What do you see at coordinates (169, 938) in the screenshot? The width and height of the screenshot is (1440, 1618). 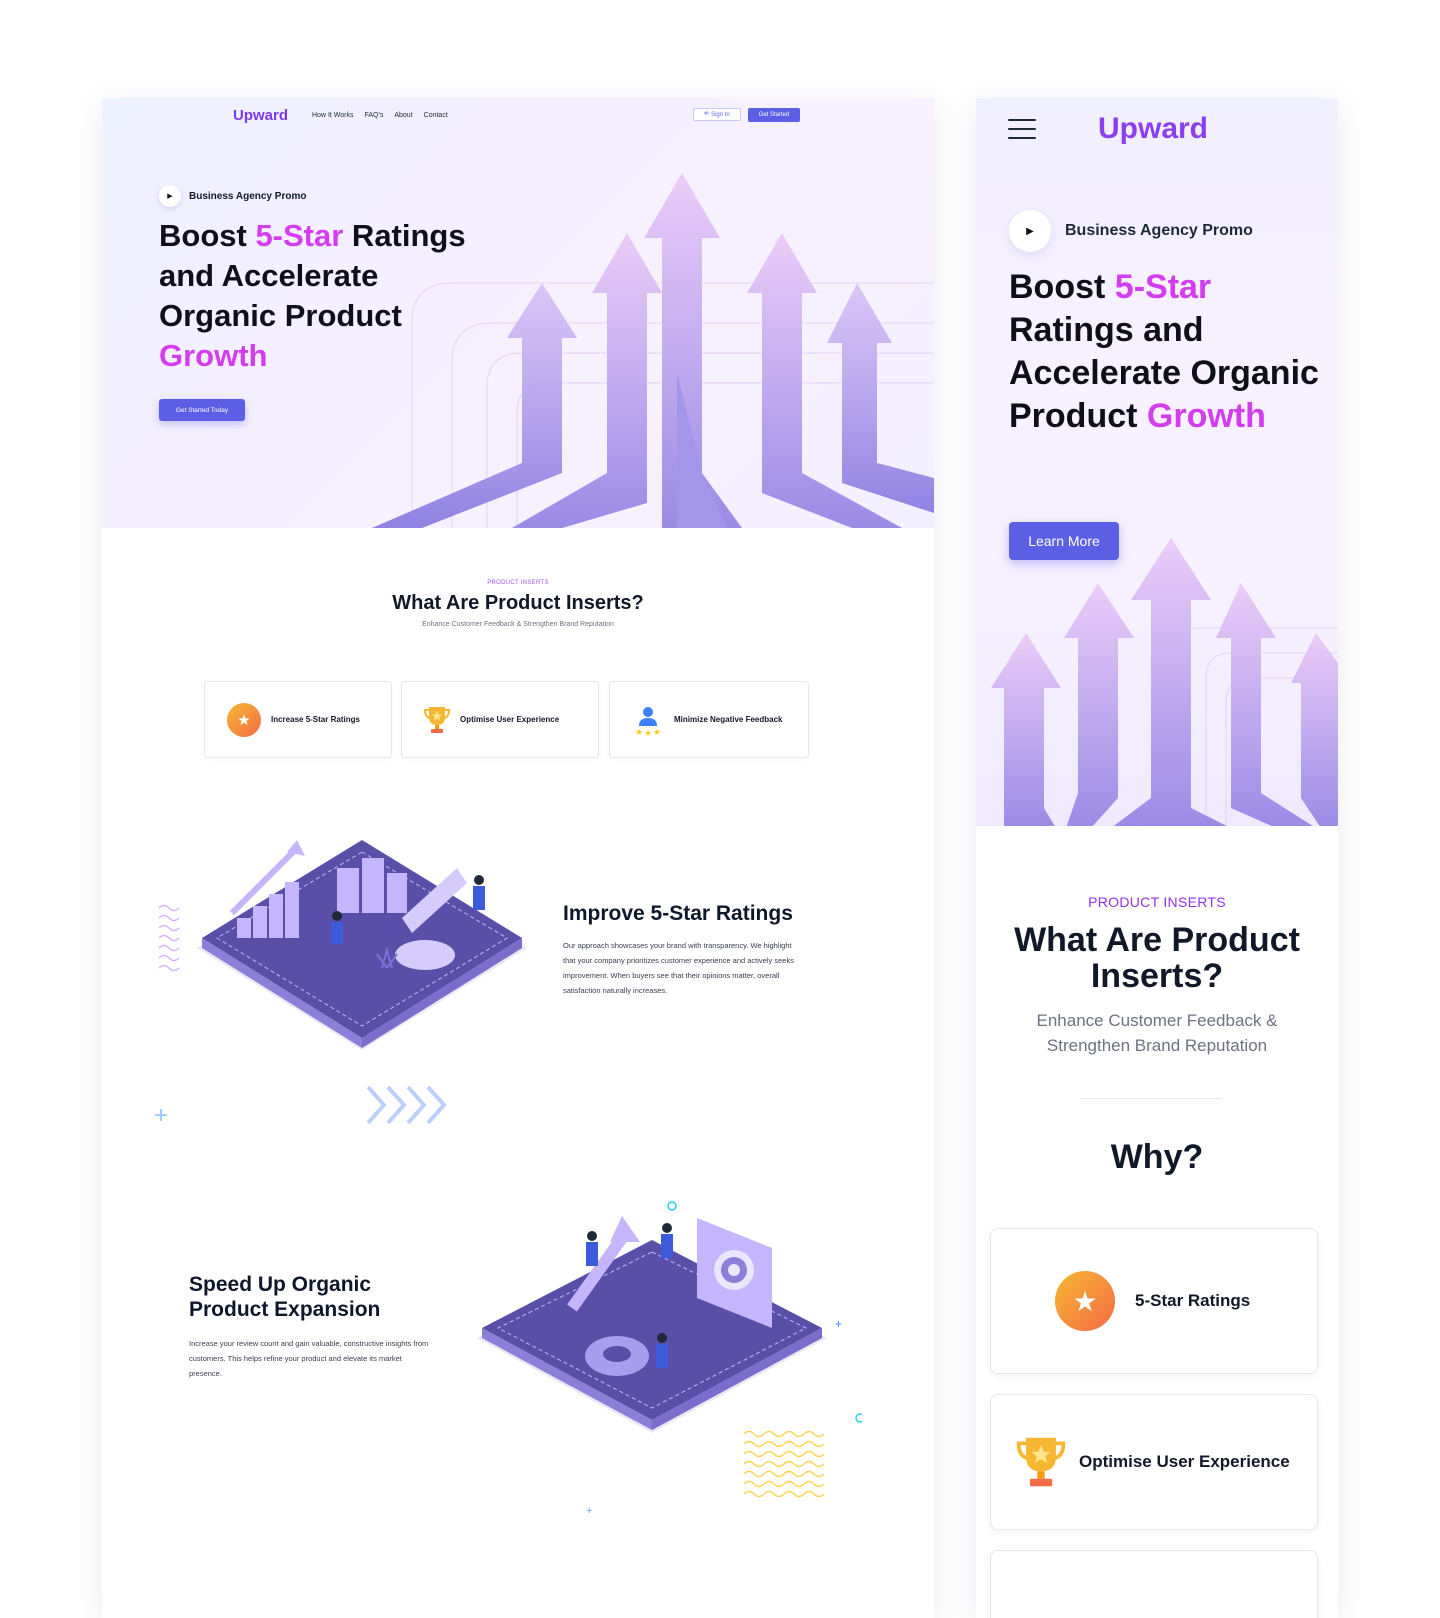 I see `wavy-lines-decoration` at bounding box center [169, 938].